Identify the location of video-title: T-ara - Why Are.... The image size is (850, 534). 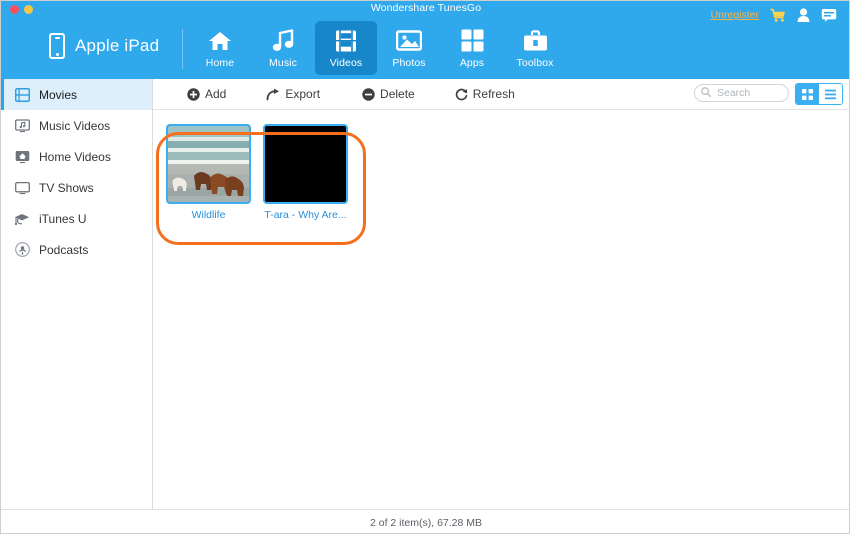
(305, 215).